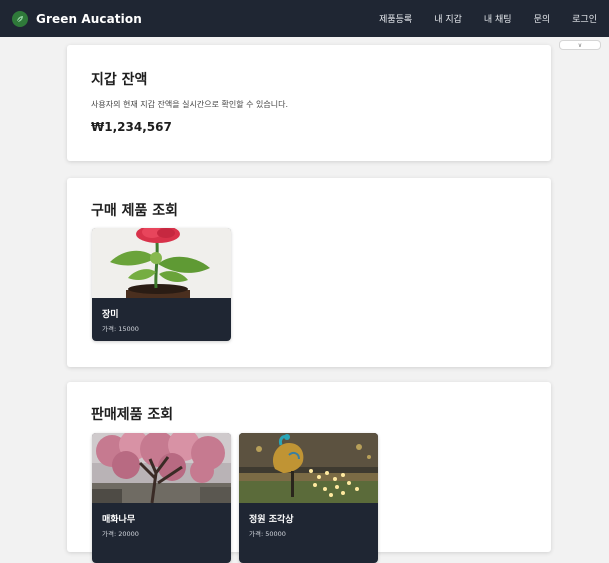 This screenshot has height=563, width=609. I want to click on product-name: 장미, so click(110, 315).